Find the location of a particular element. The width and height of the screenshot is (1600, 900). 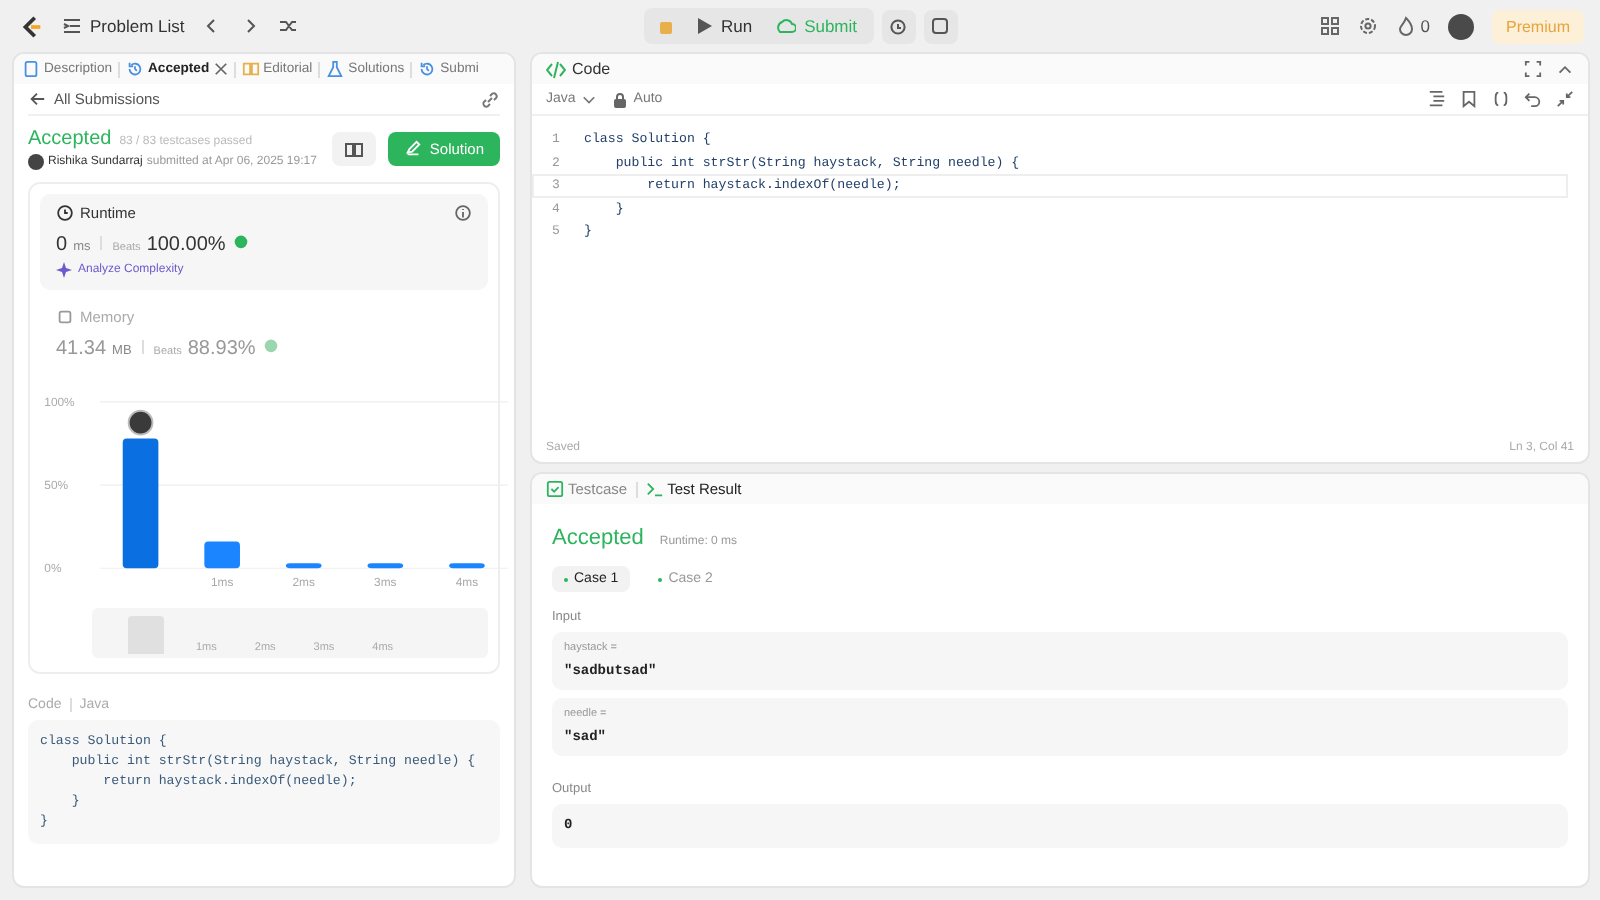

list-icon is located at coordinates (72, 26).